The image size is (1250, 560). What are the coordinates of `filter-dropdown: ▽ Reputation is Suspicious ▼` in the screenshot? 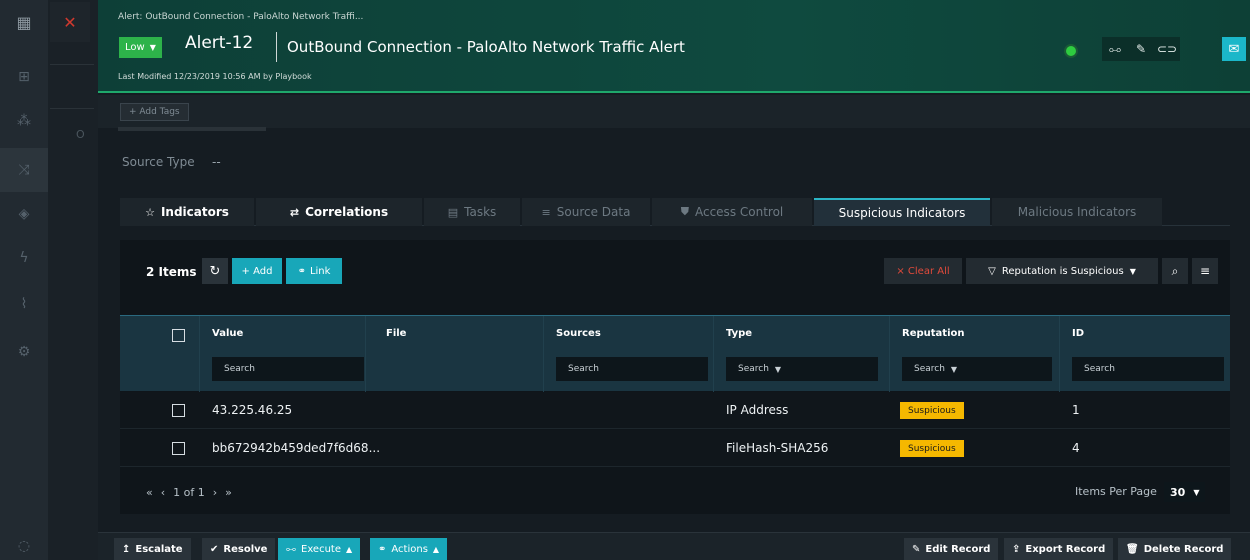 It's located at (1062, 271).